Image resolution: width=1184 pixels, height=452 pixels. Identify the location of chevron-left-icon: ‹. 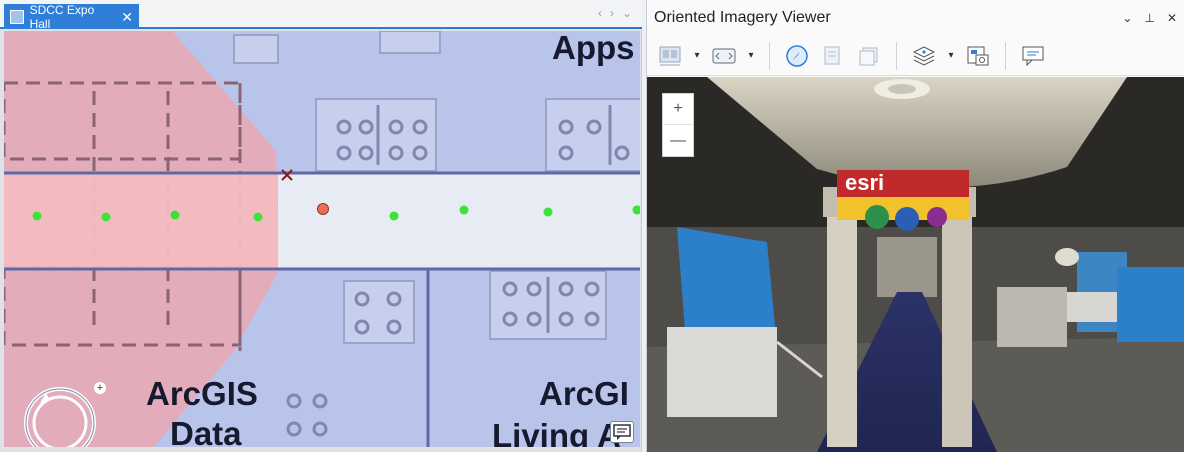
(600, 13).